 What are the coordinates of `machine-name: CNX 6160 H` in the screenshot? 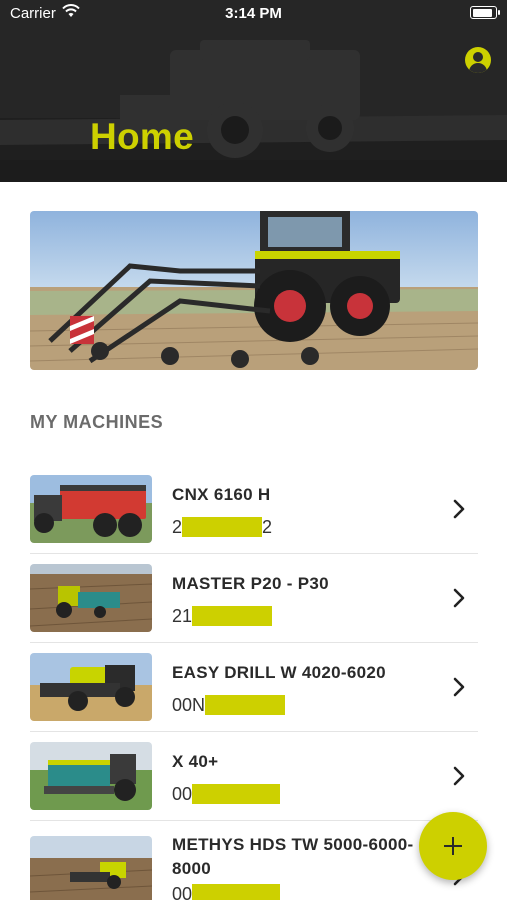 It's located at (221, 494).